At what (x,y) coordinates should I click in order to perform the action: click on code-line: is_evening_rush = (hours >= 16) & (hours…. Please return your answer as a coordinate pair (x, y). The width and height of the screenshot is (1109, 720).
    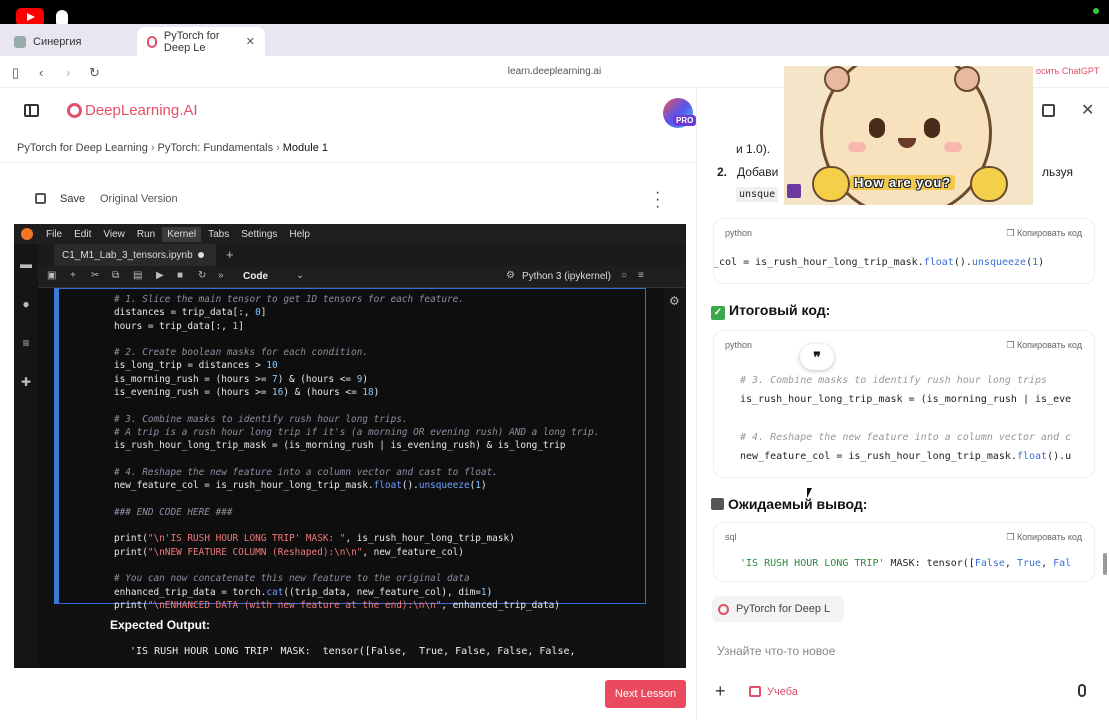
    Looking at the image, I should click on (247, 393).